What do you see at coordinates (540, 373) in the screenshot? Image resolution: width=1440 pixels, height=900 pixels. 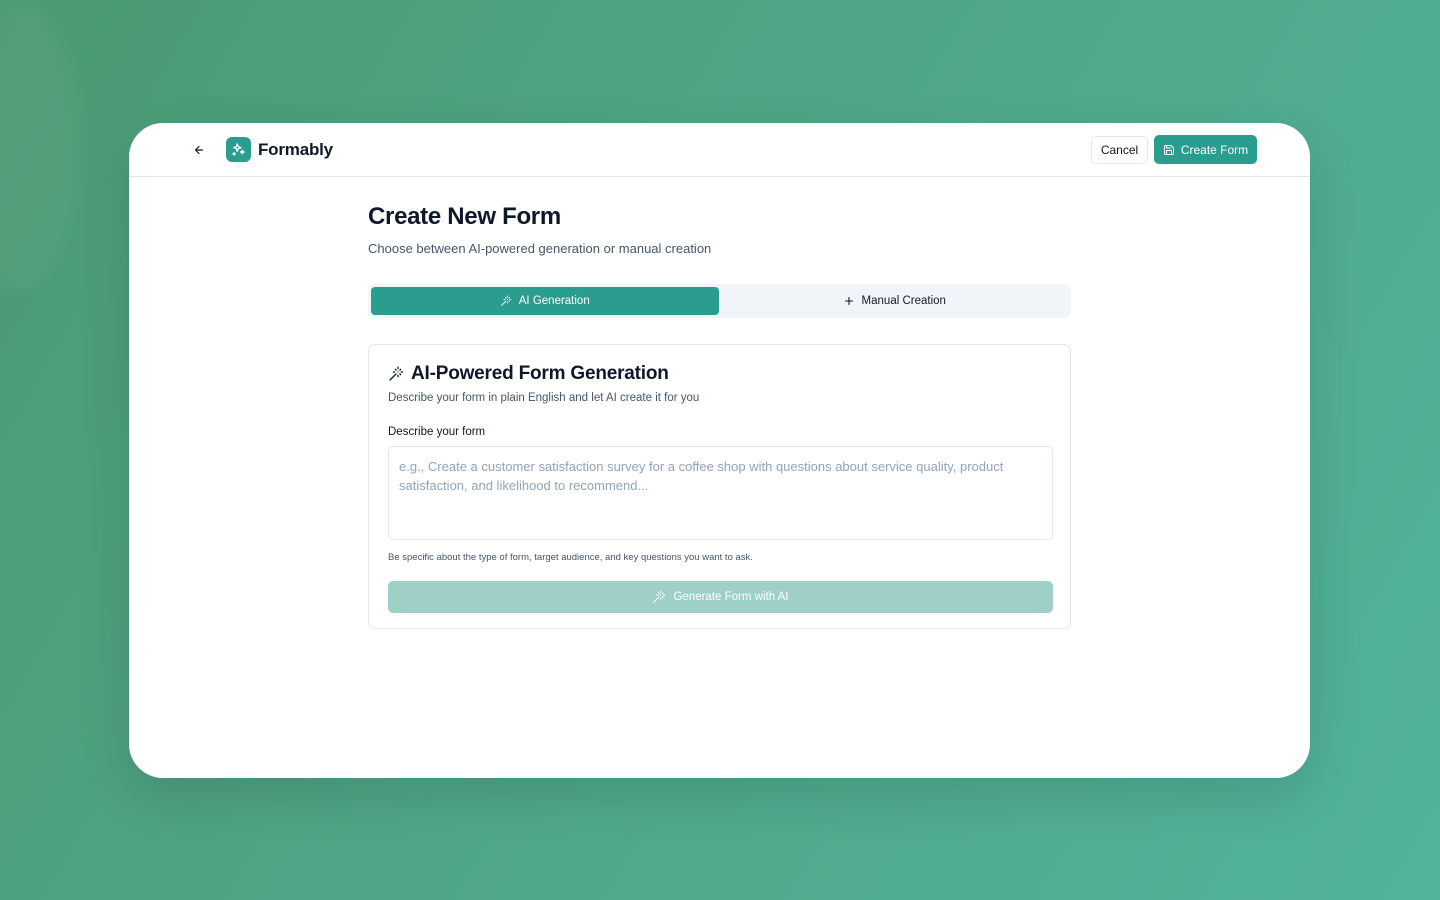 I see `card-title: AI-Powered Form Generation` at bounding box center [540, 373].